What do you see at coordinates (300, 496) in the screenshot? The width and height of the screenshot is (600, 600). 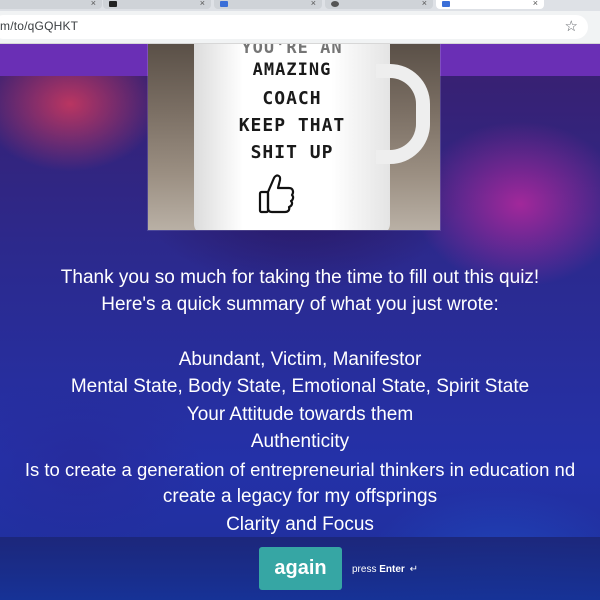 I see `summary-answer: create a legacy for my offsprings` at bounding box center [300, 496].